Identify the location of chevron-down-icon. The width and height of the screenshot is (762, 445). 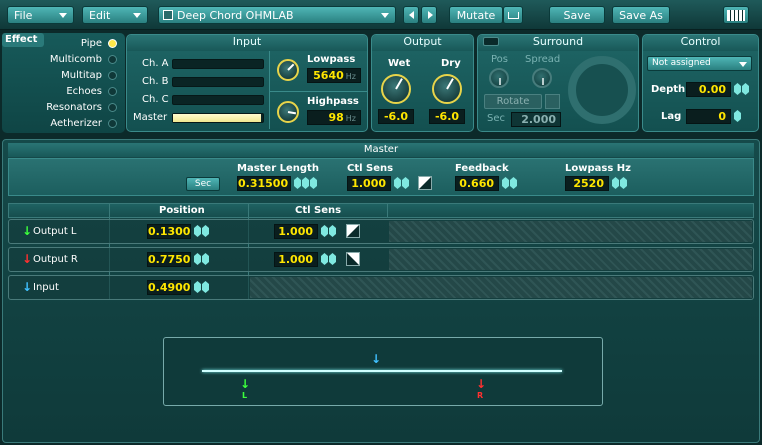
(385, 15).